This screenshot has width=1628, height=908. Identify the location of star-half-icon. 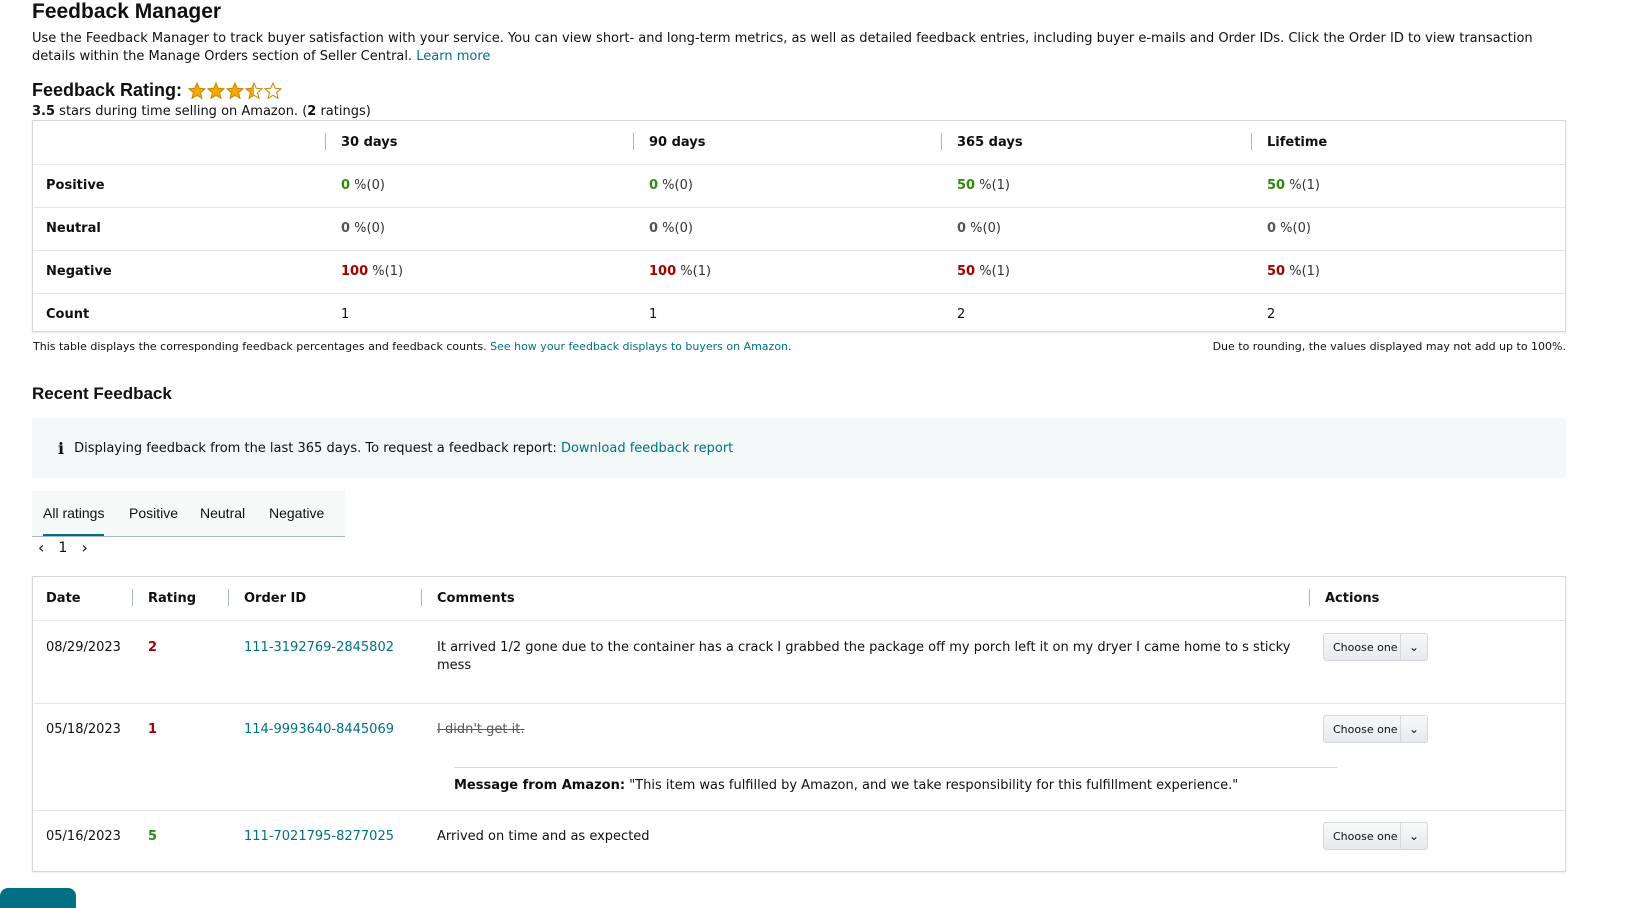
(254, 90).